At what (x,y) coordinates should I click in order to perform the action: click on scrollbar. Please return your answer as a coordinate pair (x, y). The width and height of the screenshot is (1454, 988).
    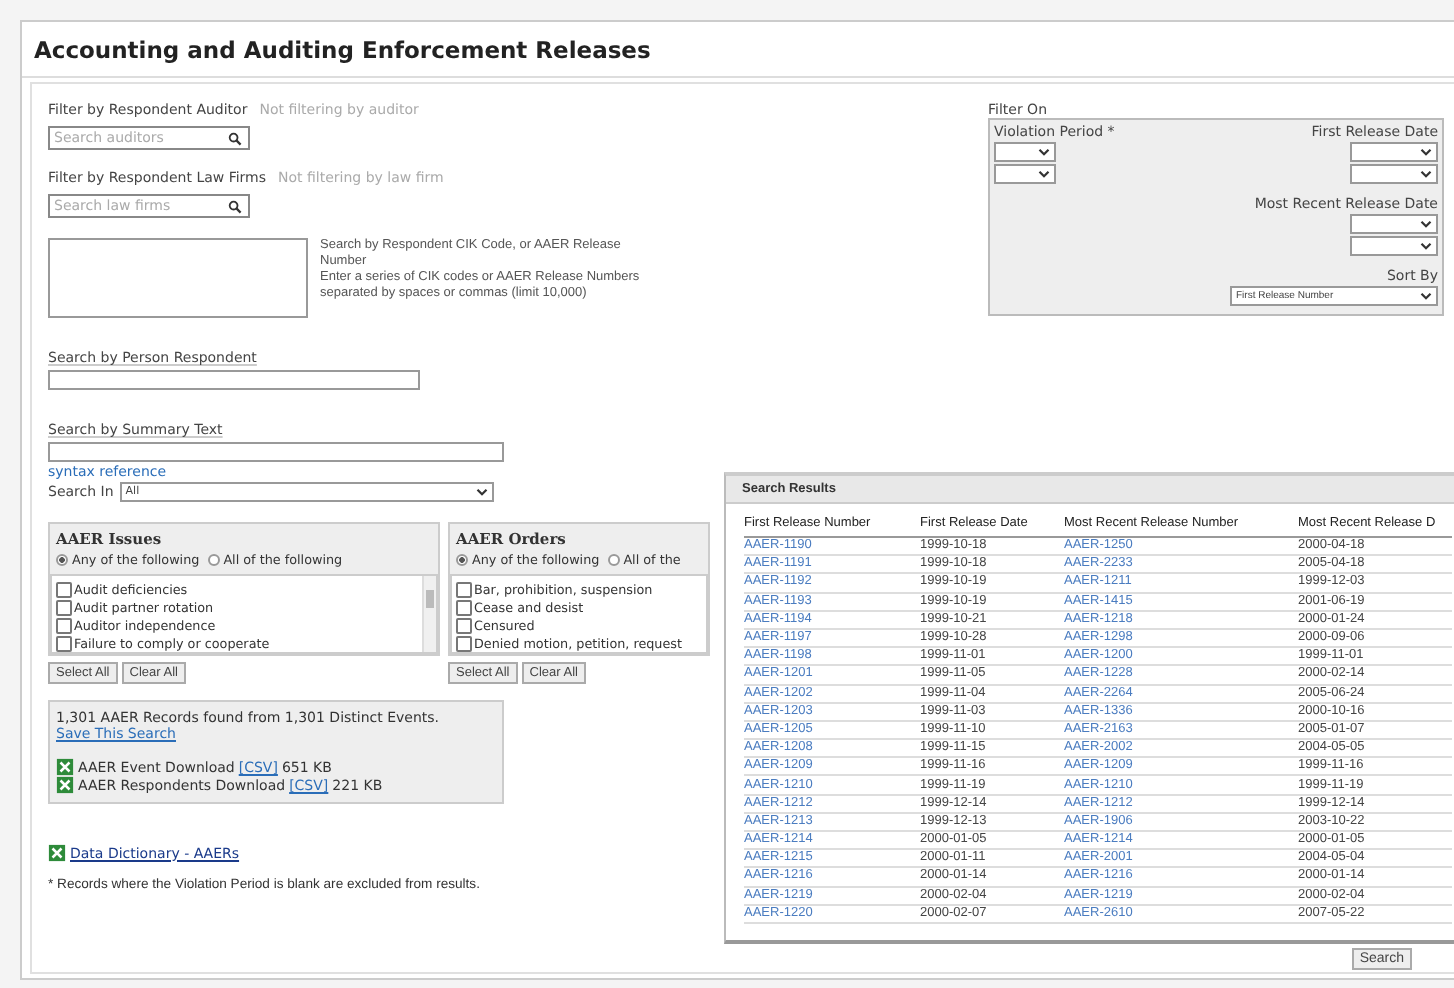
    Looking at the image, I should click on (429, 614).